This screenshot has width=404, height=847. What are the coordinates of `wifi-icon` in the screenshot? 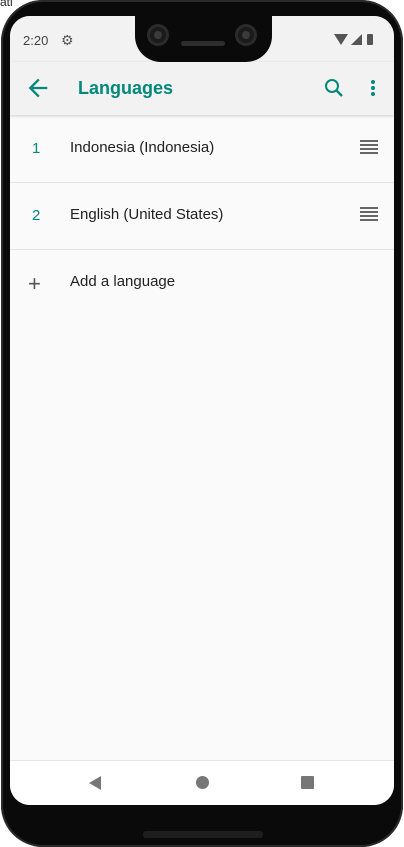 It's located at (341, 39).